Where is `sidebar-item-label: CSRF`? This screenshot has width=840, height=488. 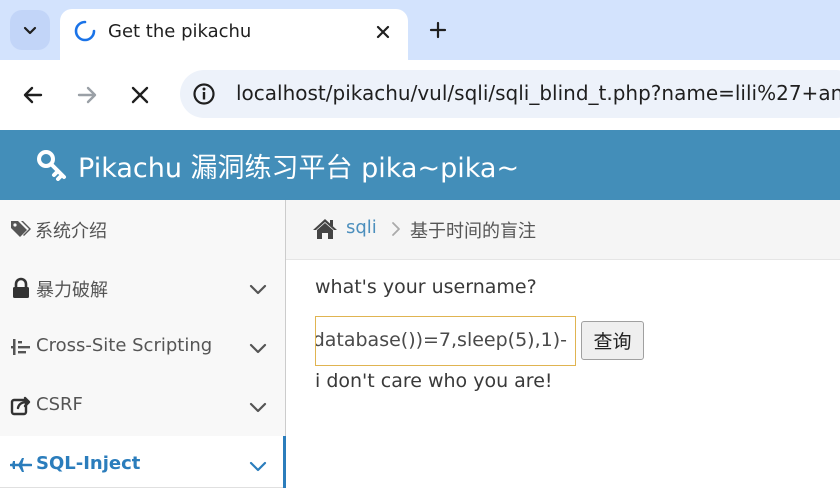
sidebar-item-label: CSRF is located at coordinates (59, 404).